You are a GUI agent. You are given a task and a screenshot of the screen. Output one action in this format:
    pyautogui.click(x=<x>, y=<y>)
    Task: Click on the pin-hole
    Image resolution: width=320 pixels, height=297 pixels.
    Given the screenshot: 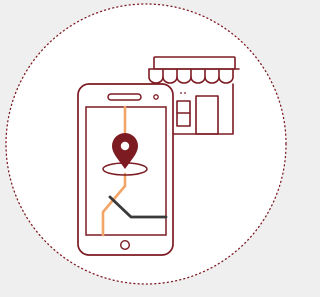 What is the action you would take?
    pyautogui.click(x=125, y=146)
    